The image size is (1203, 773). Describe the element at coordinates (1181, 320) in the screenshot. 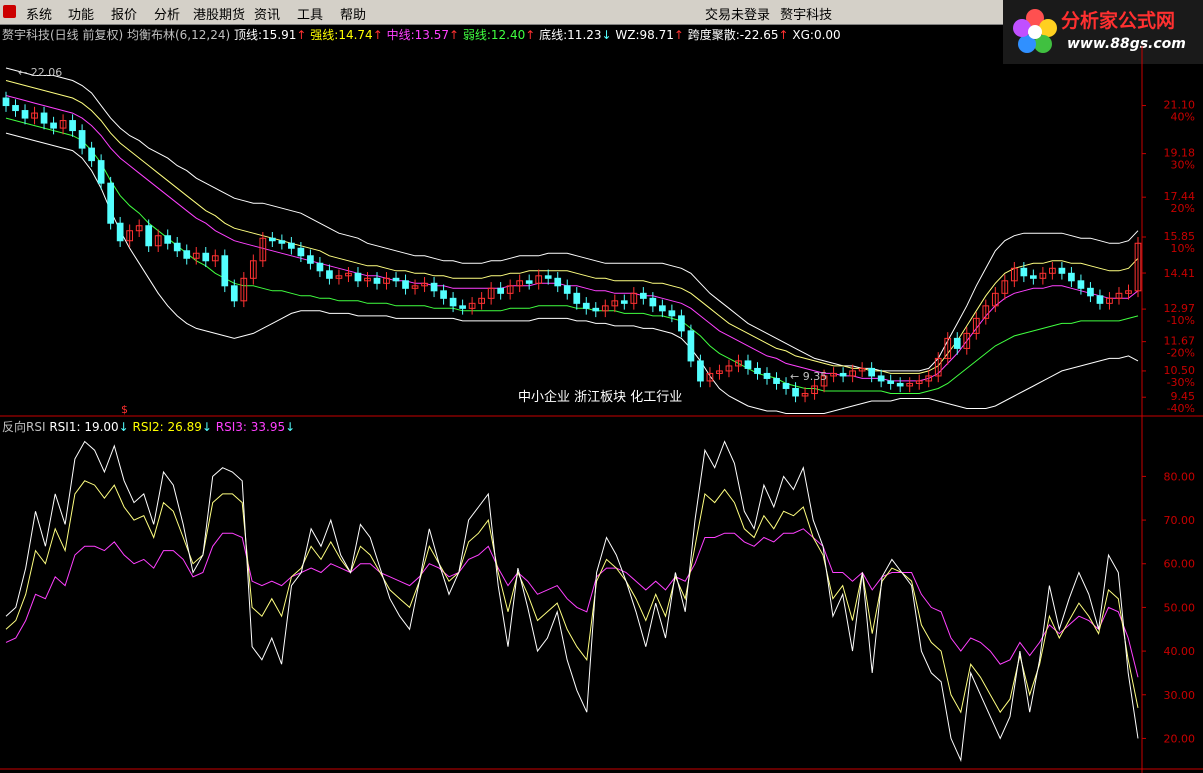

I see `pct-tick-label: -10%` at that location.